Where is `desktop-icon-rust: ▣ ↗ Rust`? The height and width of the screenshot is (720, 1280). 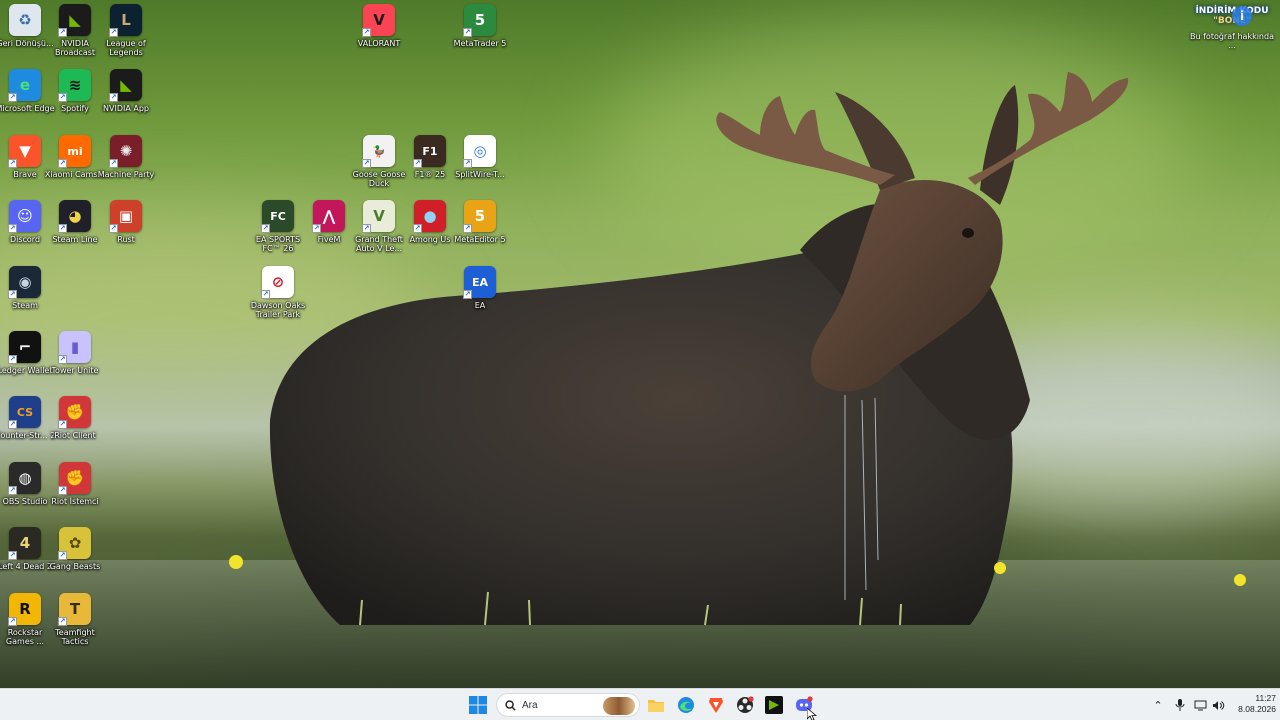
desktop-icon-rust: ▣ ↗ Rust is located at coordinates (126, 231).